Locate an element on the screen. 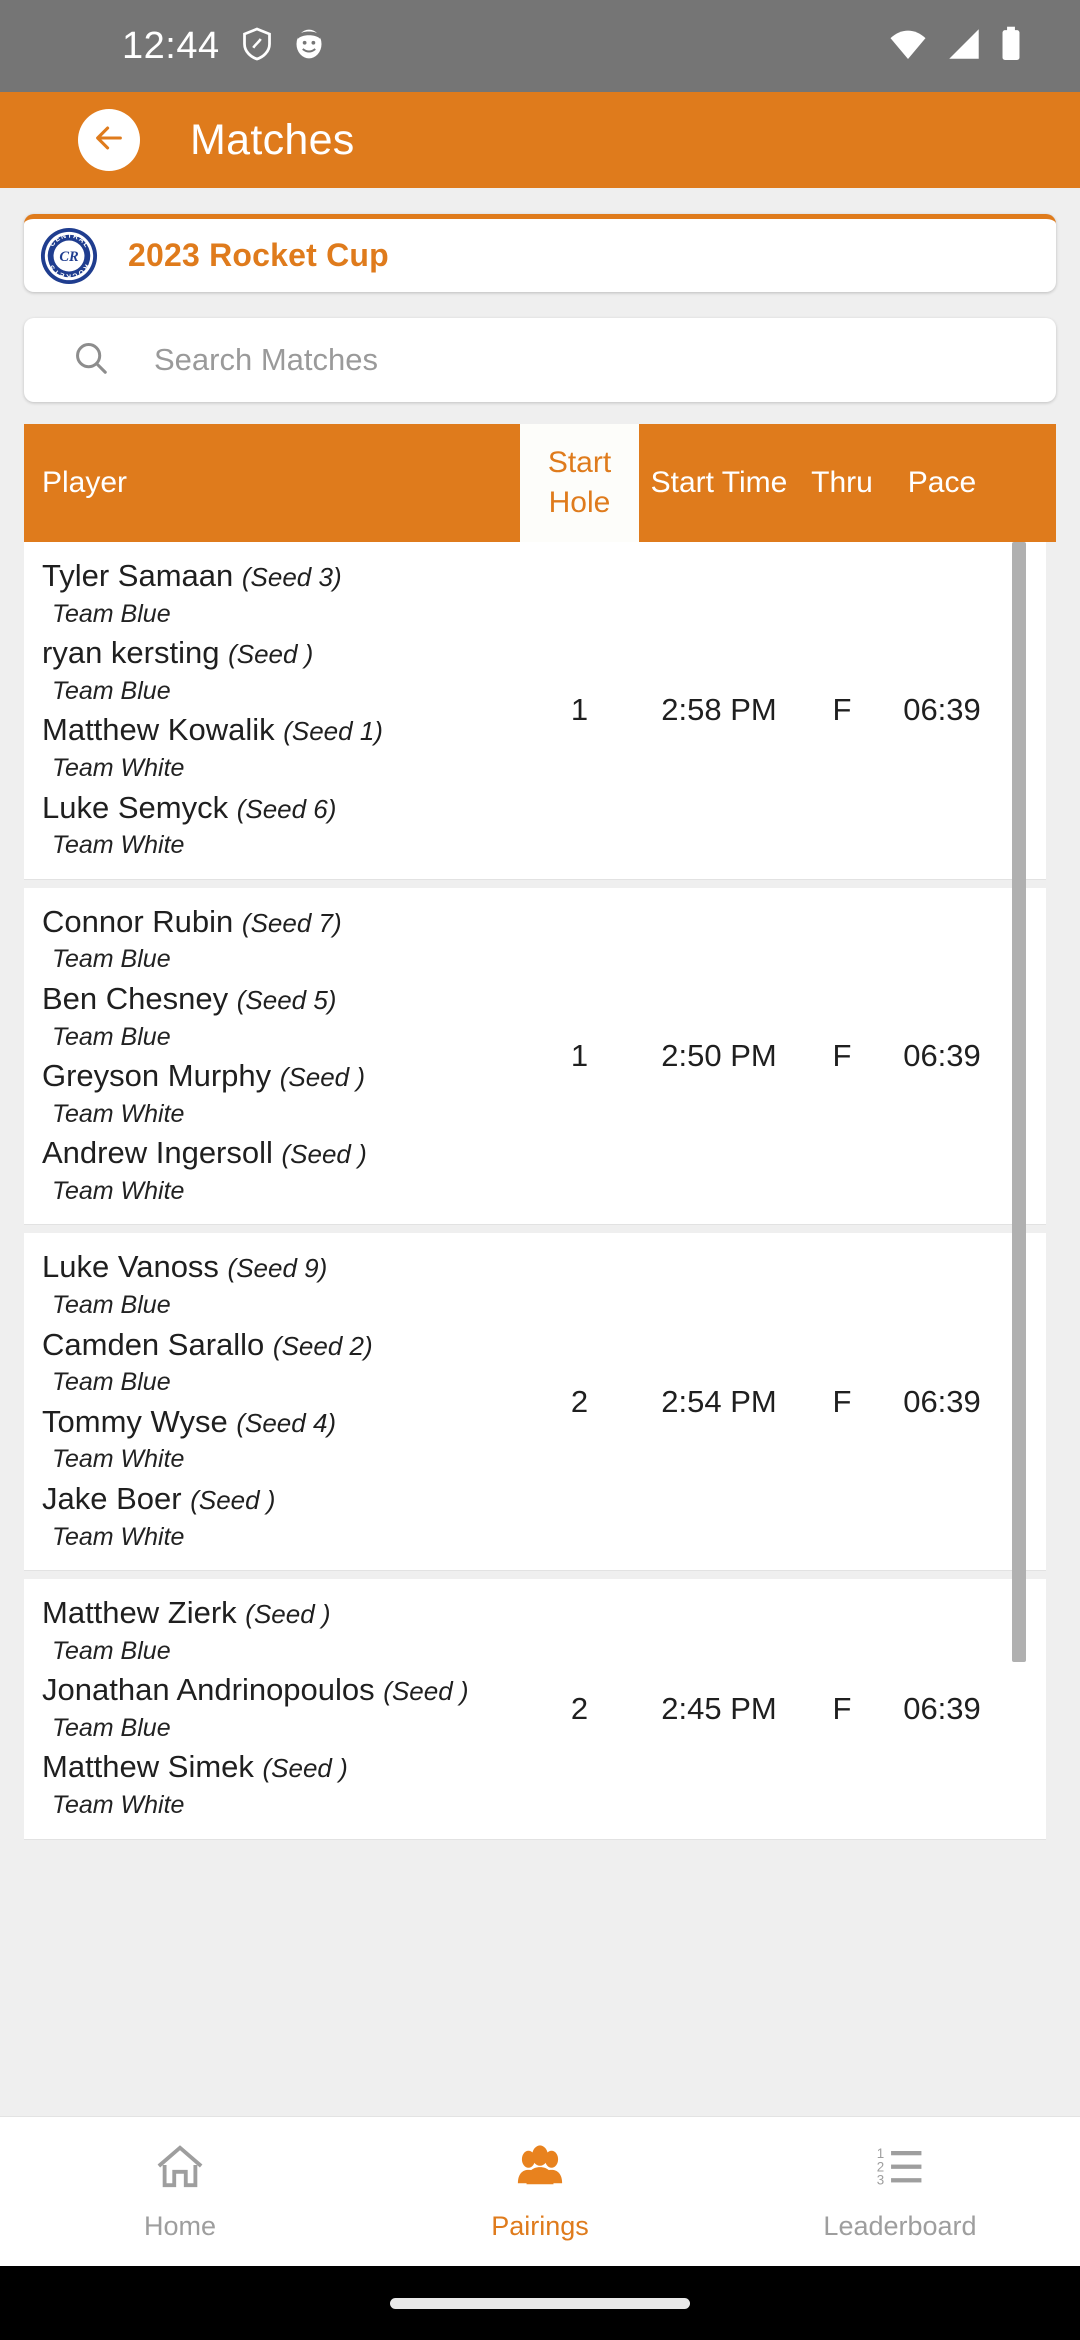  nav-label-home: Home is located at coordinates (180, 2225).